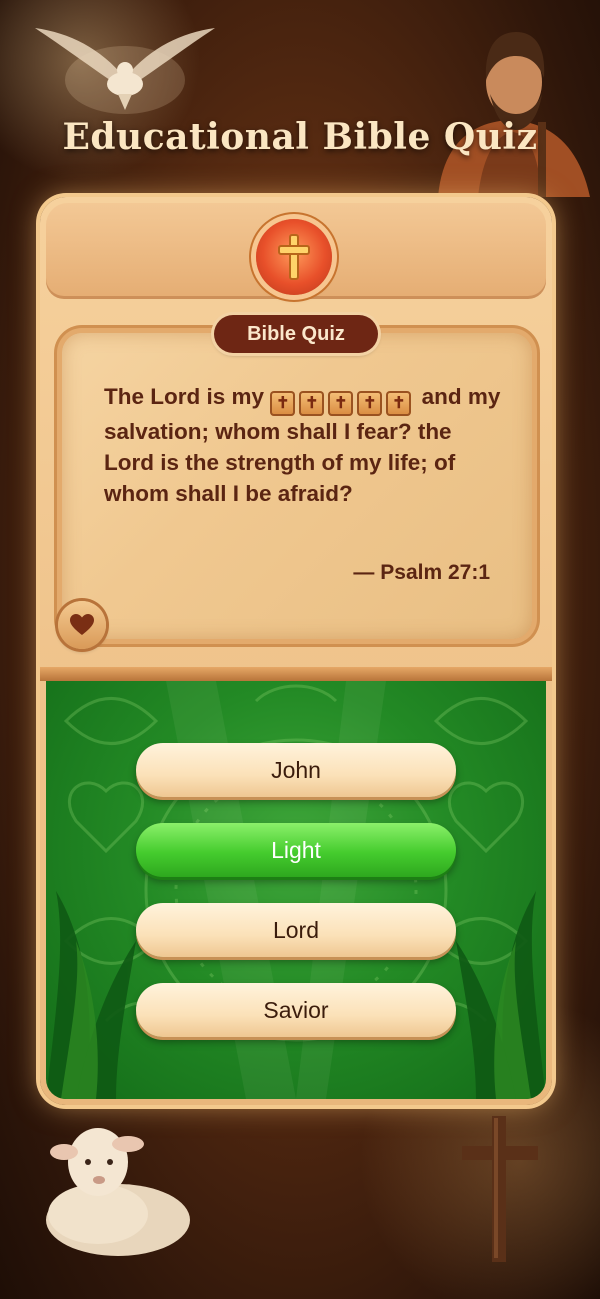 This screenshot has width=600, height=1299. Describe the element at coordinates (296, 334) in the screenshot. I see `quiz-badge: Bible Quiz` at that location.